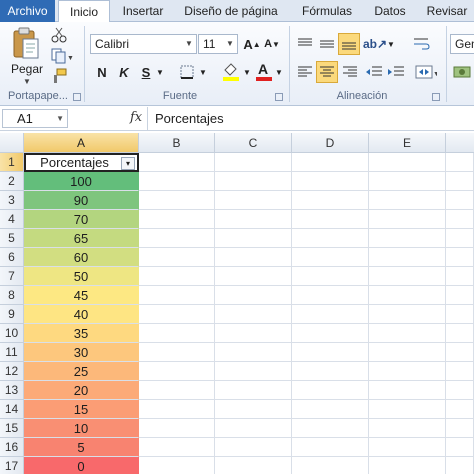 The height and width of the screenshot is (474, 474). Describe the element at coordinates (81, 371) in the screenshot. I see `percentage-cell: 25` at that location.